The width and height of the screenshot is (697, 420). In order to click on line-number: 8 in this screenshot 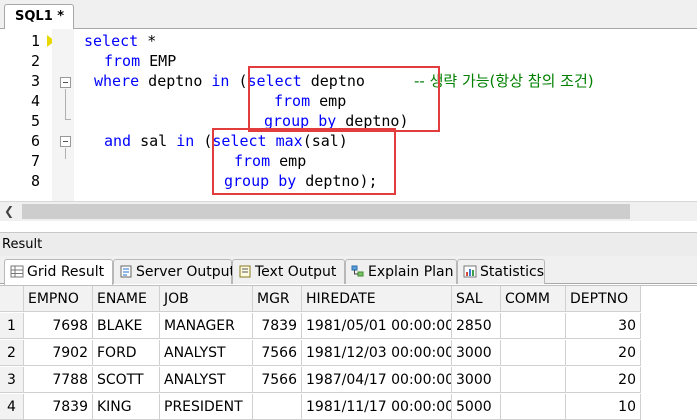, I will do `click(35, 181)`.